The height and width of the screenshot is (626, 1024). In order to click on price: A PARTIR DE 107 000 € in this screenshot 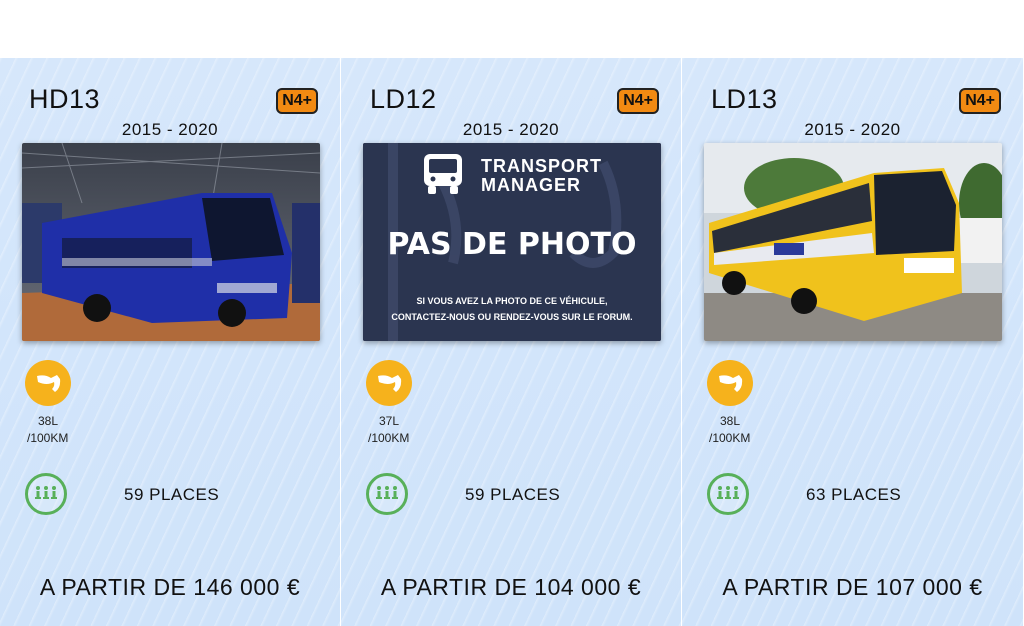, I will do `click(852, 587)`.